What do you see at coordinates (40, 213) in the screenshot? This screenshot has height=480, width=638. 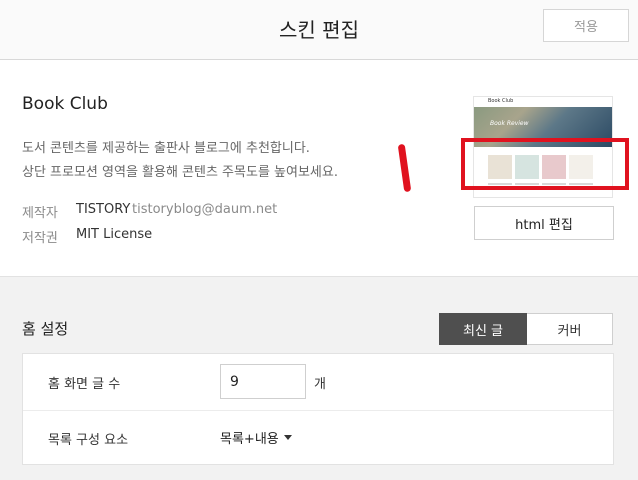 I see `author-label: 제작자` at bounding box center [40, 213].